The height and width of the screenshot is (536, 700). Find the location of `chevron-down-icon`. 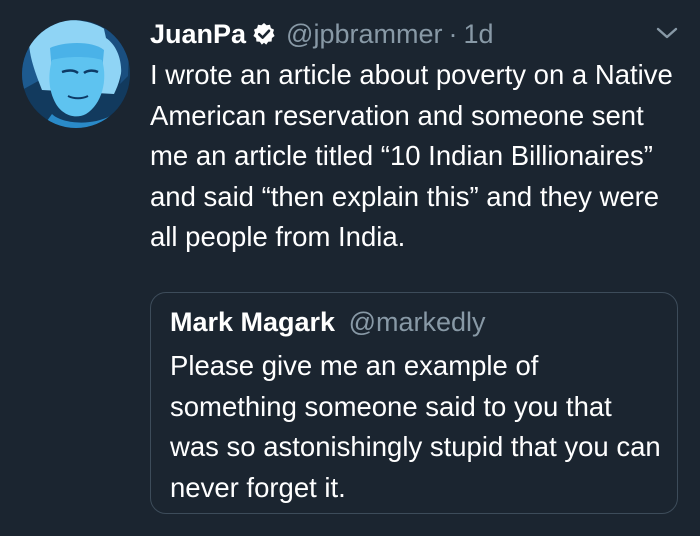

chevron-down-icon is located at coordinates (667, 33).